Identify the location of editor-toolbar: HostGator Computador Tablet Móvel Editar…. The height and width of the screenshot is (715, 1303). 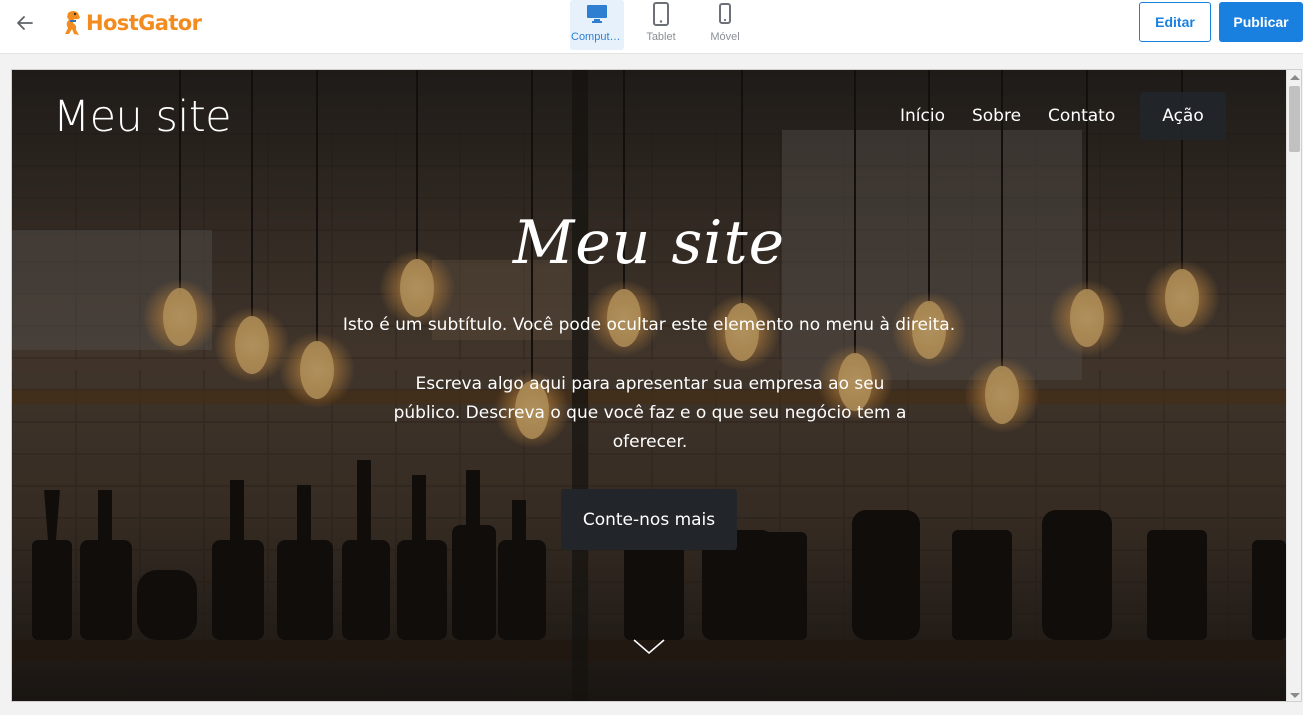
(651, 27).